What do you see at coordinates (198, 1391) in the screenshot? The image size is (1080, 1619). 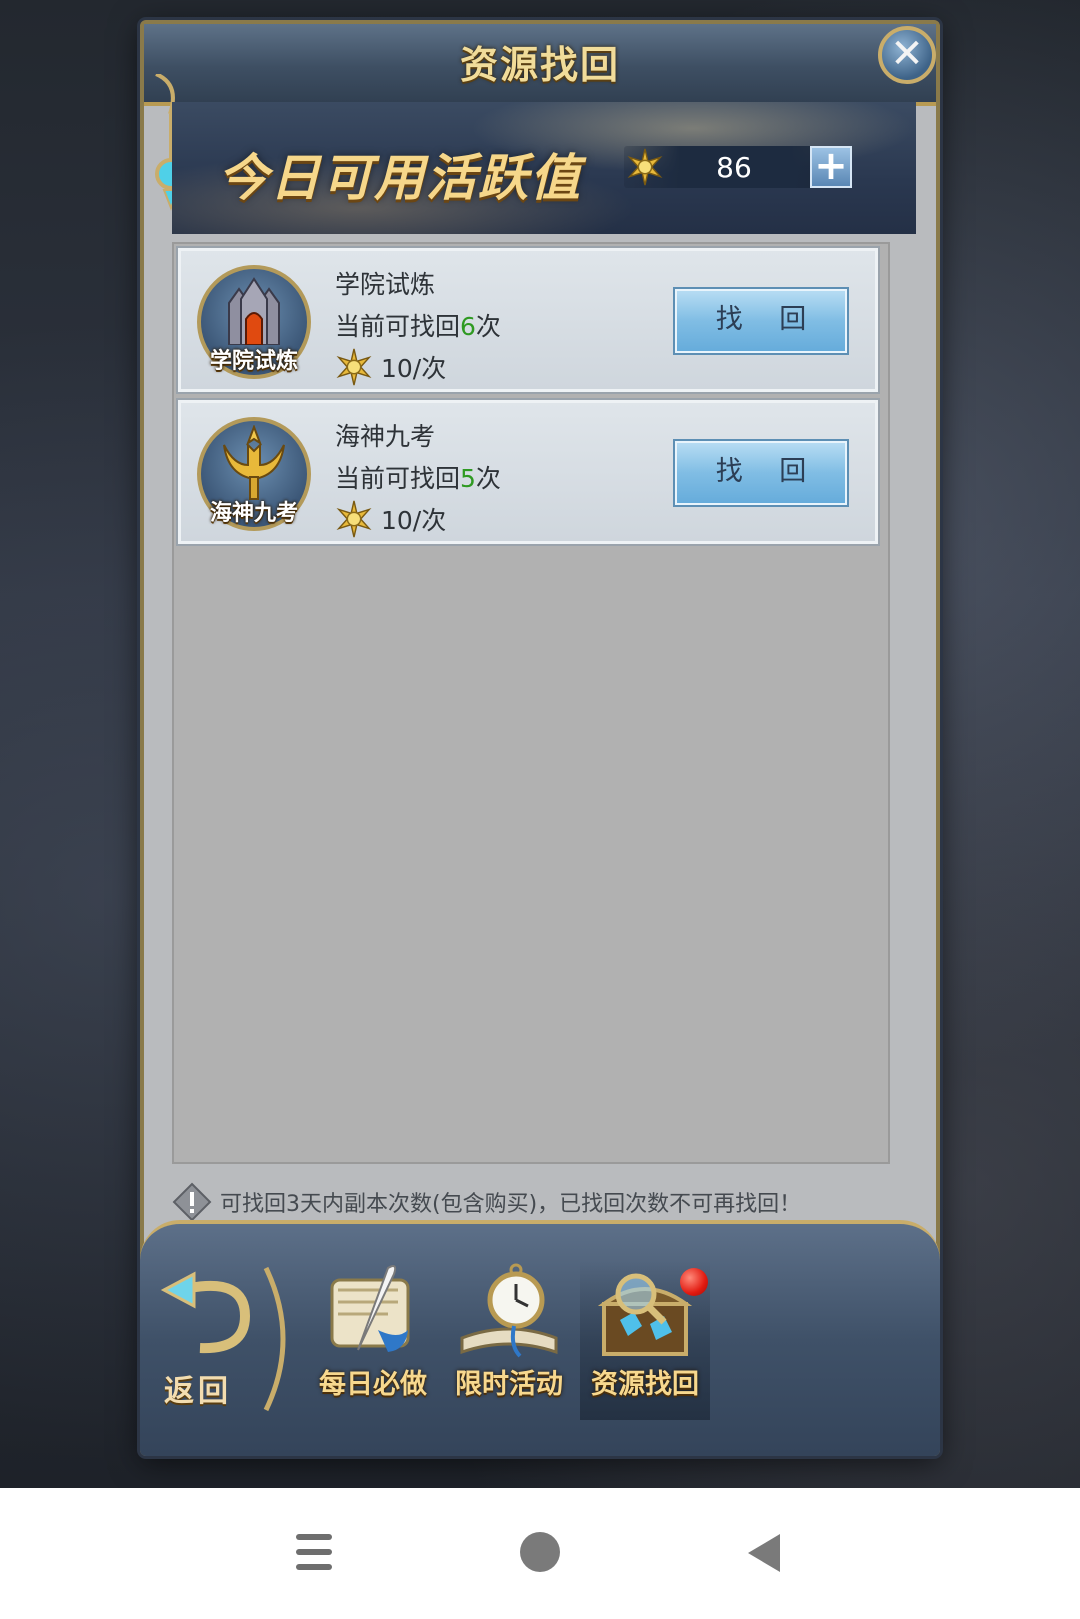 I see `back-label: 返回` at bounding box center [198, 1391].